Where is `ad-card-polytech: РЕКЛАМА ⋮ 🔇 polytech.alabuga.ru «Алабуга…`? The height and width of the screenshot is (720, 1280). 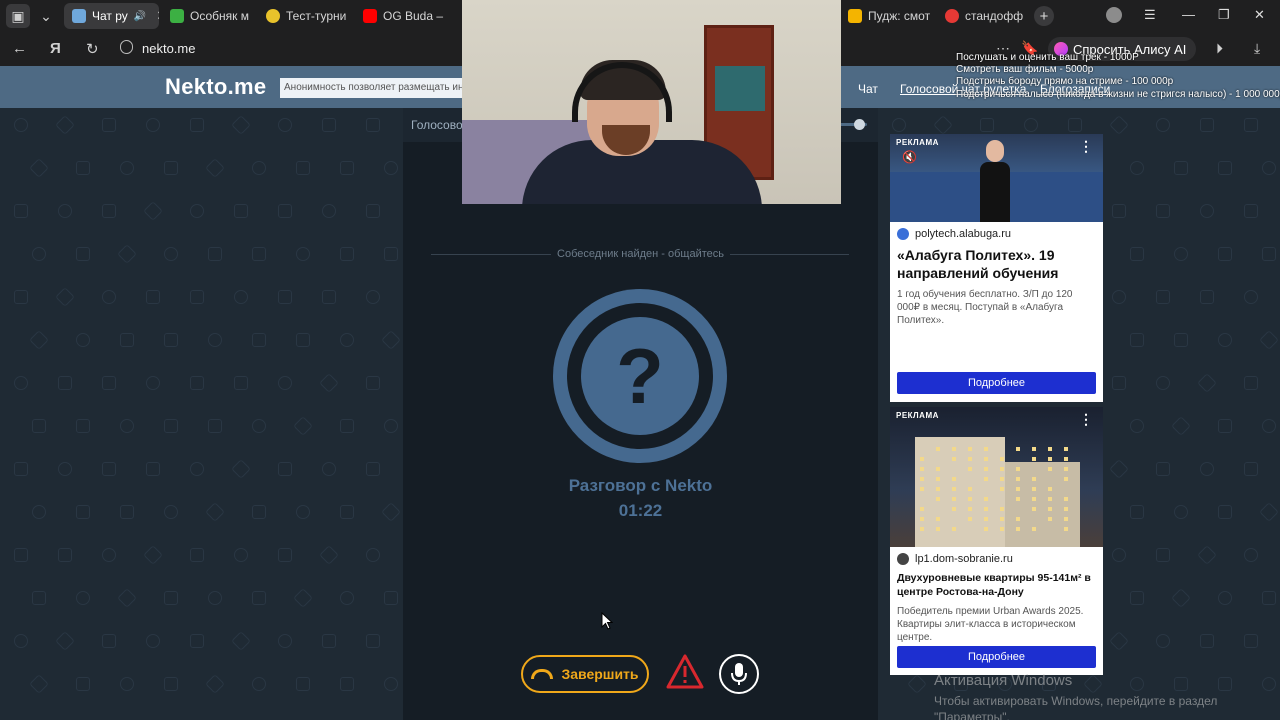
ad-card-polytech: РЕКЛАМА ⋮ 🔇 polytech.alabuga.ru «Алабуга… is located at coordinates (996, 268).